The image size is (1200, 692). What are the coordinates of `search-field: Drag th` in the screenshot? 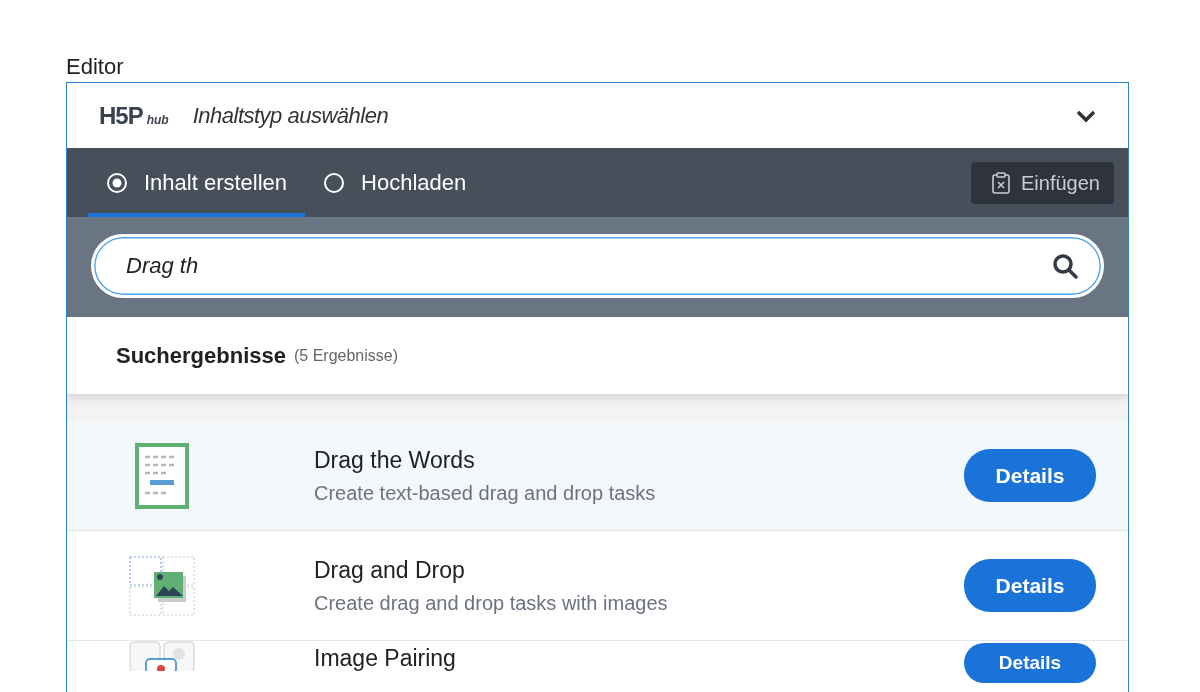 It's located at (597, 266).